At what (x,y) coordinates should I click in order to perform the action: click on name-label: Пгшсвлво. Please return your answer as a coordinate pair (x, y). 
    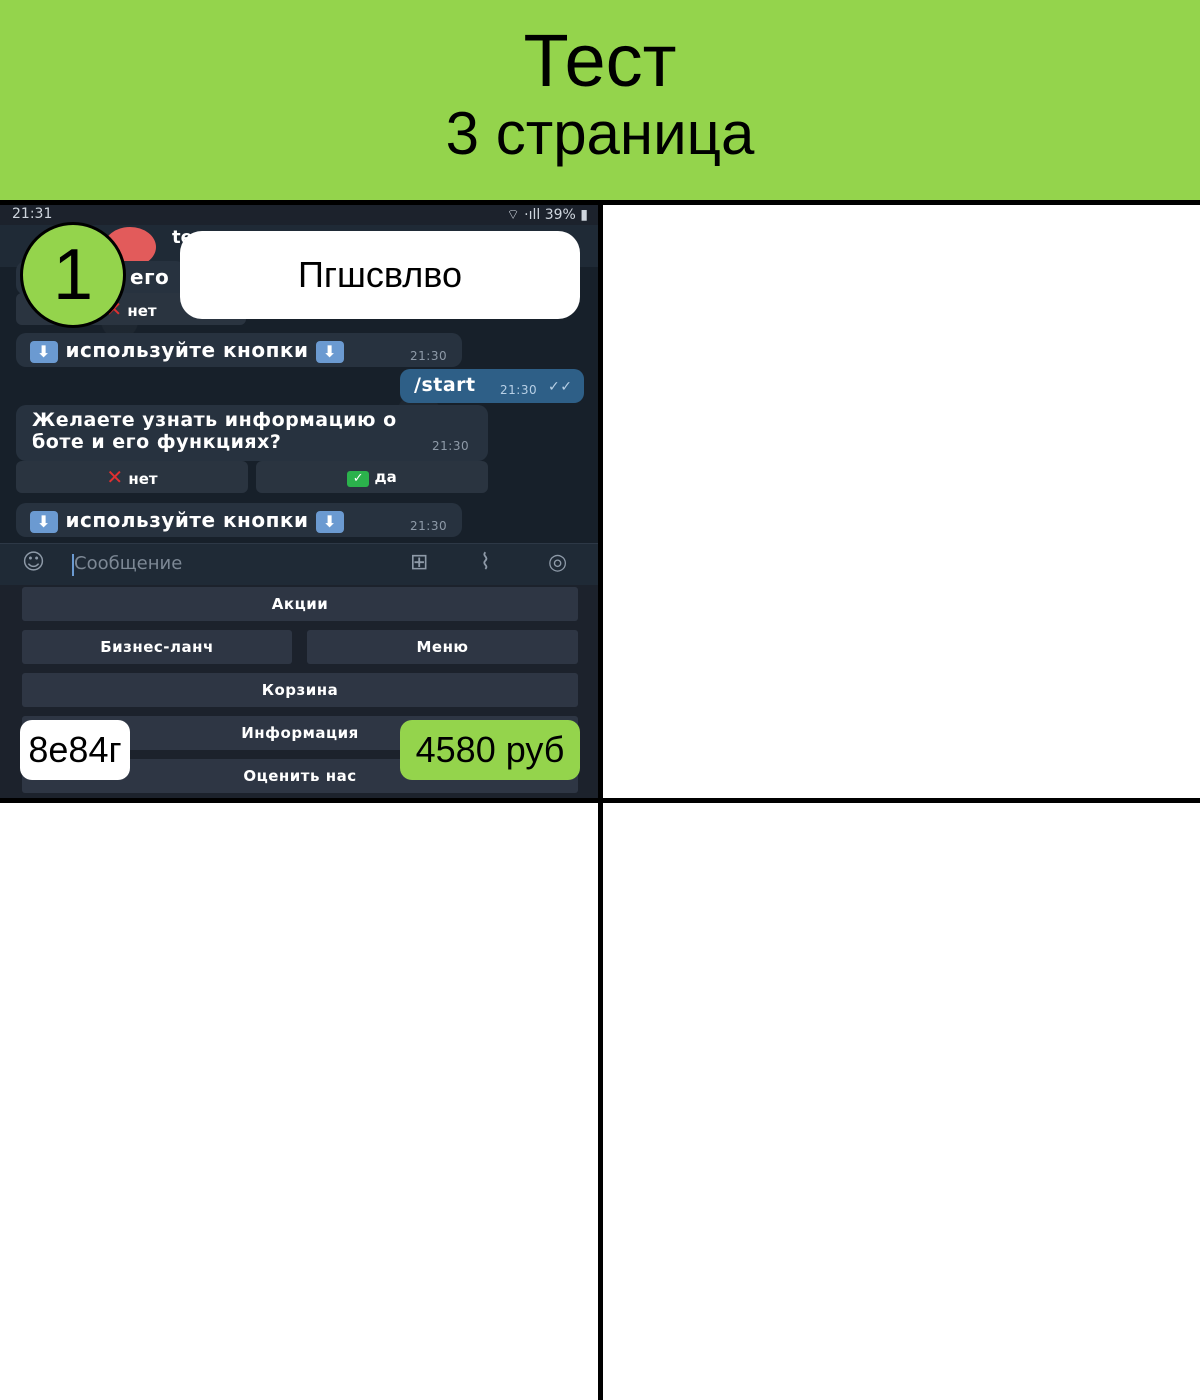
    Looking at the image, I should click on (380, 275).